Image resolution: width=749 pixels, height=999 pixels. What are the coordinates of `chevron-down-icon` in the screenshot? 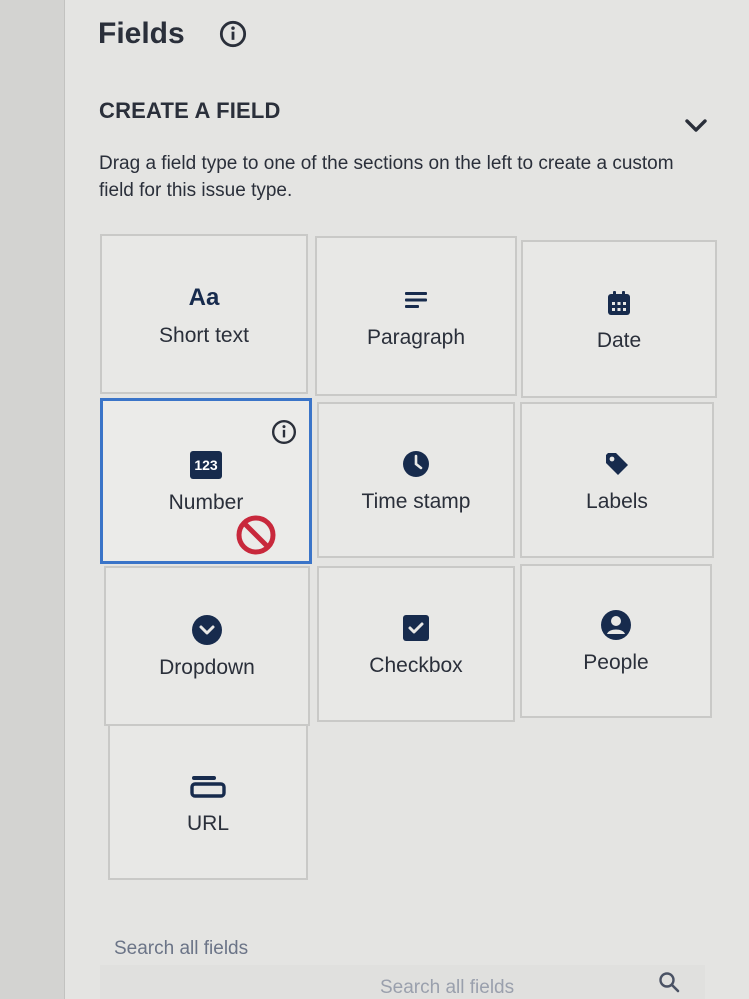 It's located at (696, 126).